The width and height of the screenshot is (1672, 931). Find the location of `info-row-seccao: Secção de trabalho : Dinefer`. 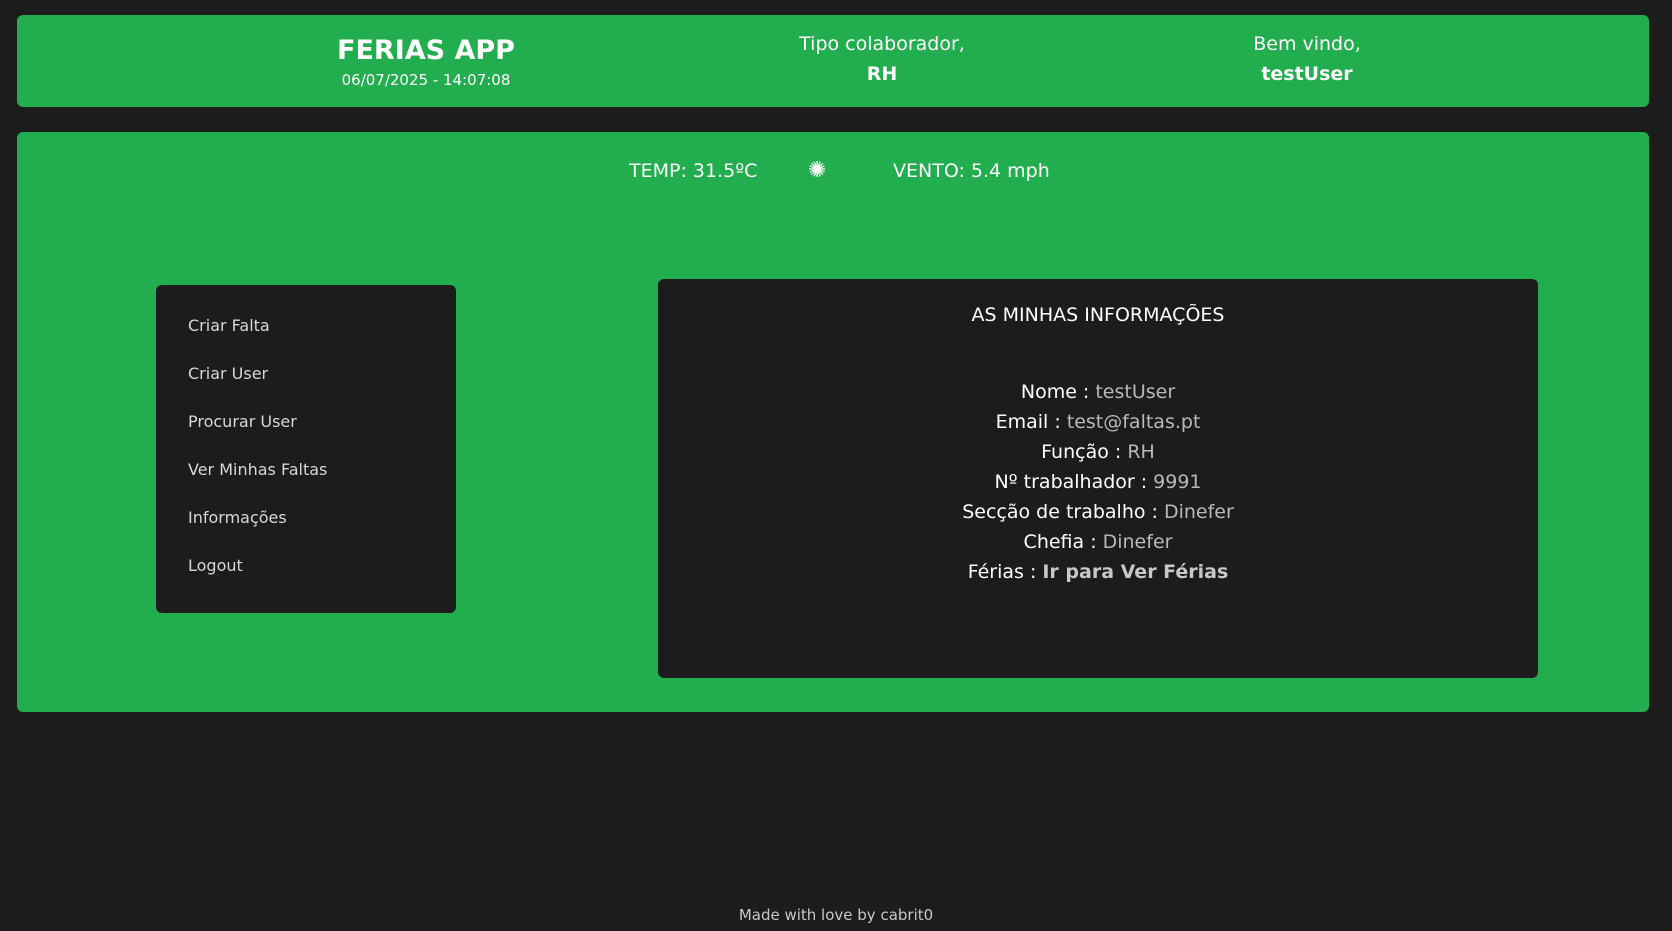

info-row-seccao: Secção de trabalho : Dinefer is located at coordinates (1098, 512).